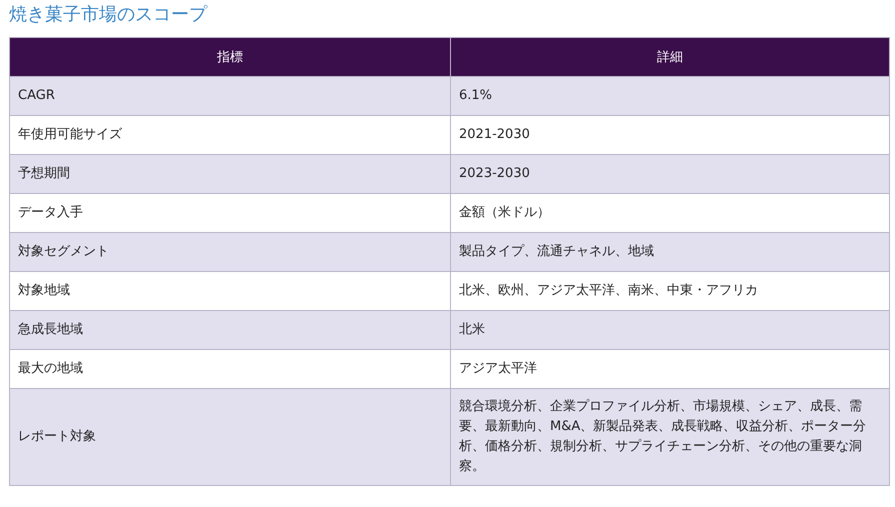 The height and width of the screenshot is (507, 895). I want to click on table-cell: アジア太平洋, so click(670, 369).